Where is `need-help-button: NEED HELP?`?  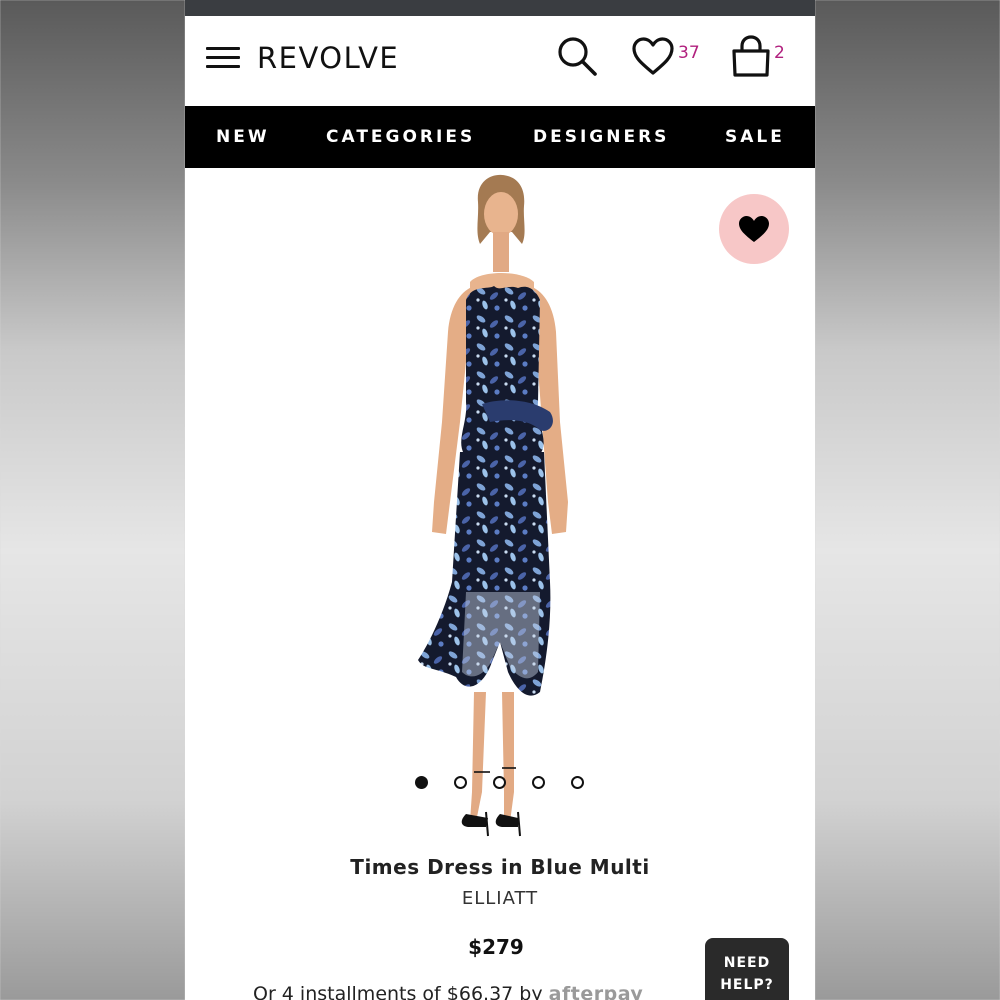 need-help-button: NEED HELP? is located at coordinates (747, 969).